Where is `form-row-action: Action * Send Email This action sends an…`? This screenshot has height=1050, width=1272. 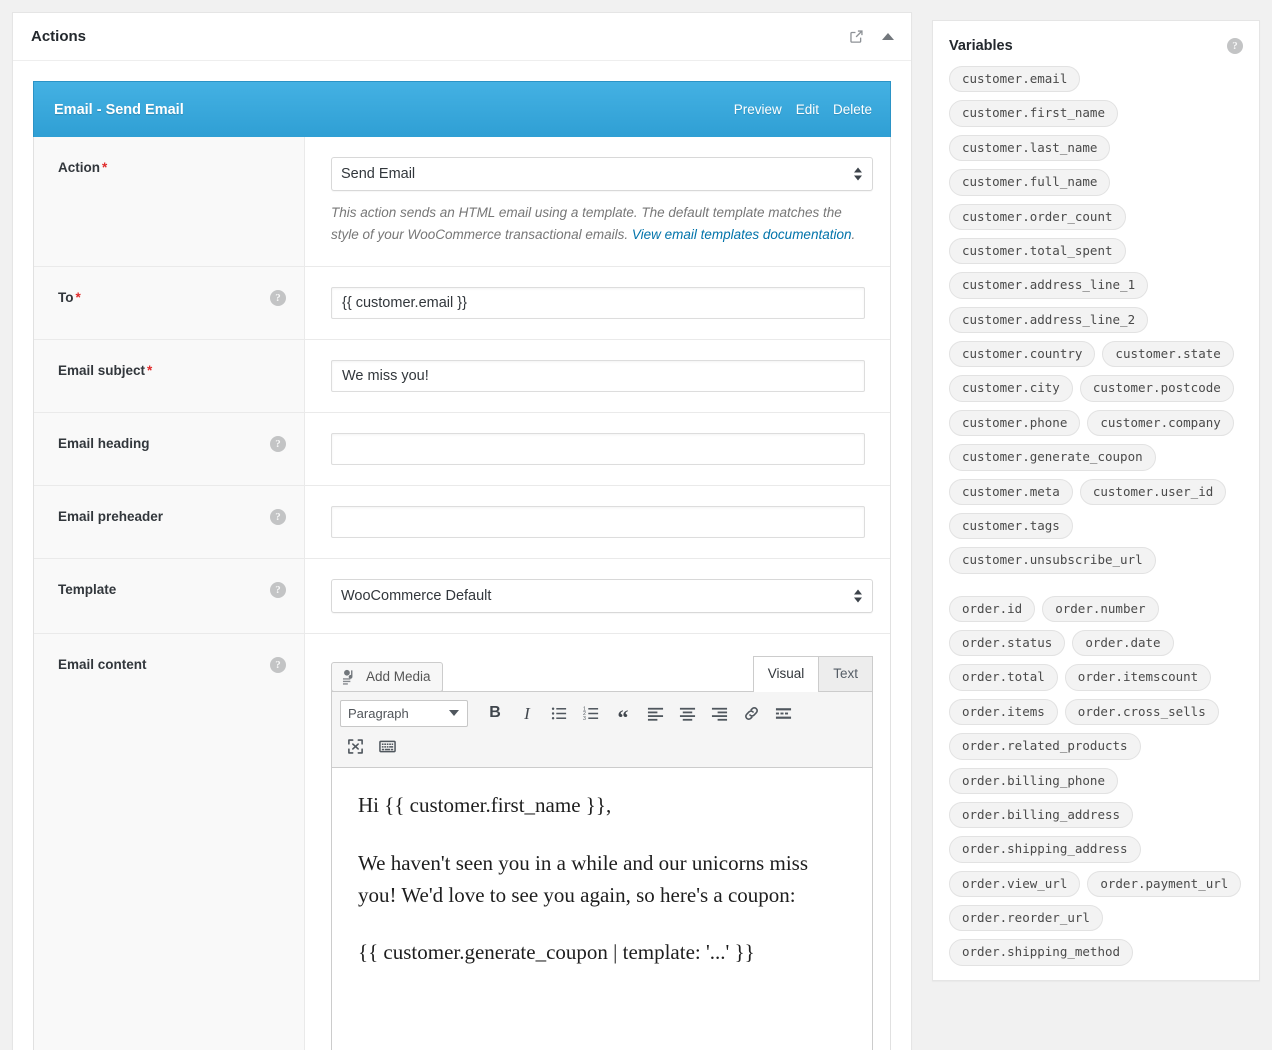 form-row-action: Action * Send Email This action sends an… is located at coordinates (462, 202).